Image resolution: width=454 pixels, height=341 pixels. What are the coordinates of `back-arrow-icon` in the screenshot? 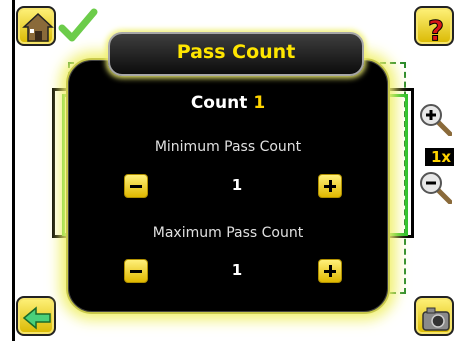 It's located at (36, 318).